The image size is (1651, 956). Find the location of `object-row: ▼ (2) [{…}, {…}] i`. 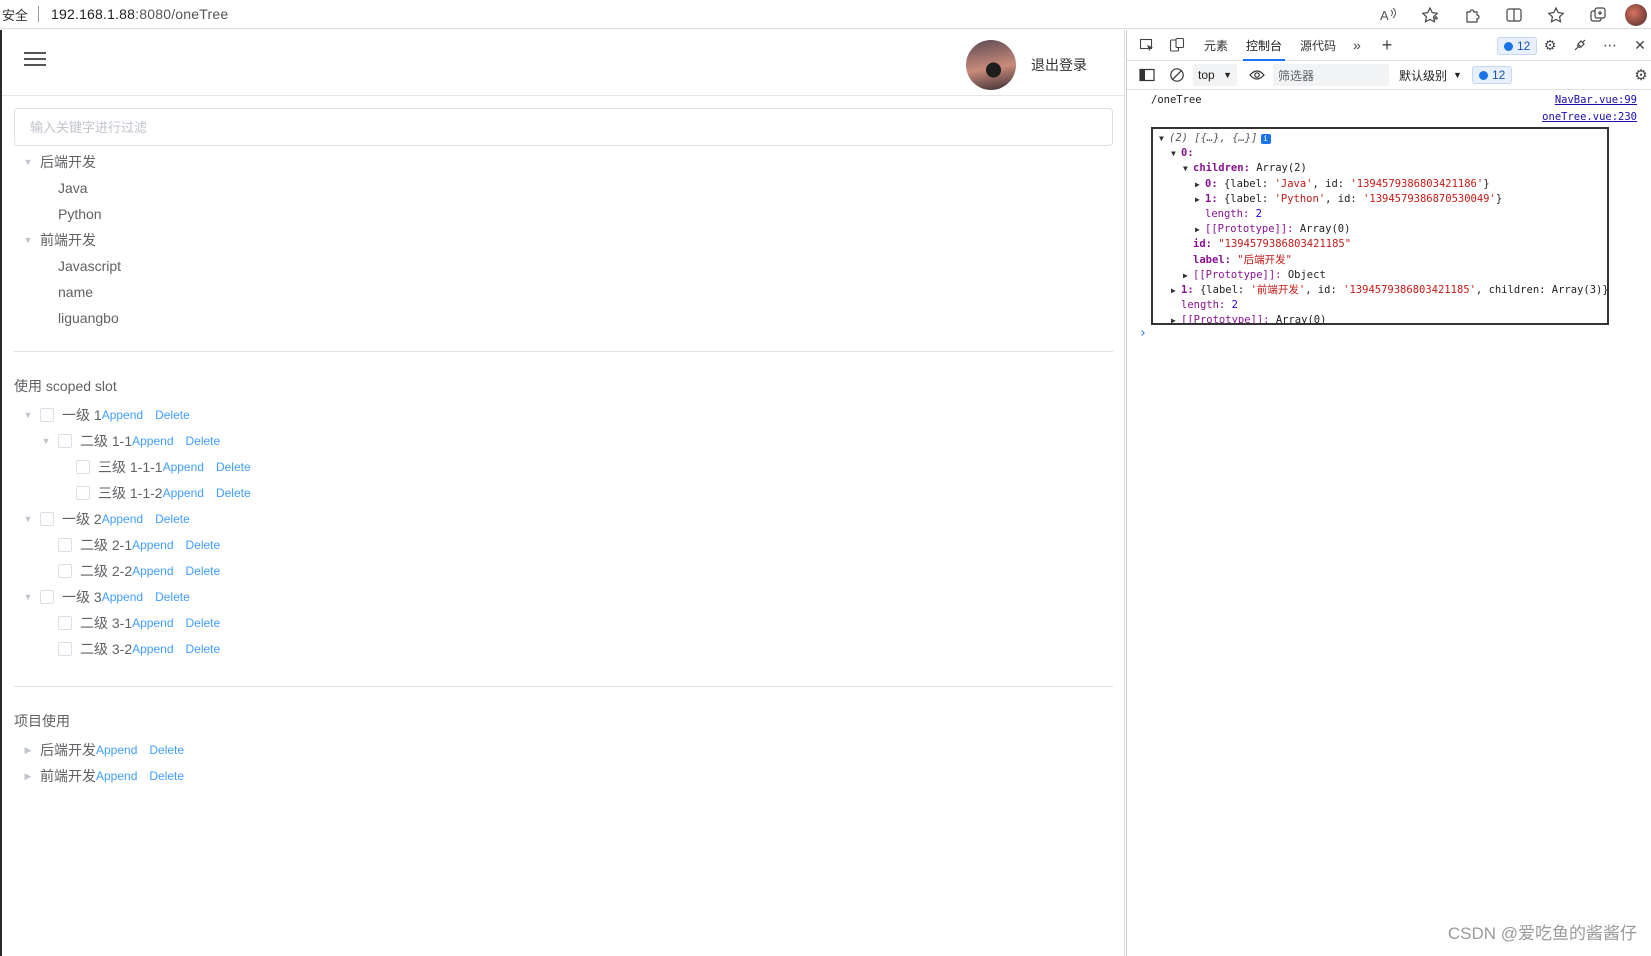

object-row: ▼ (2) [{…}, {…}] i is located at coordinates (1383, 138).